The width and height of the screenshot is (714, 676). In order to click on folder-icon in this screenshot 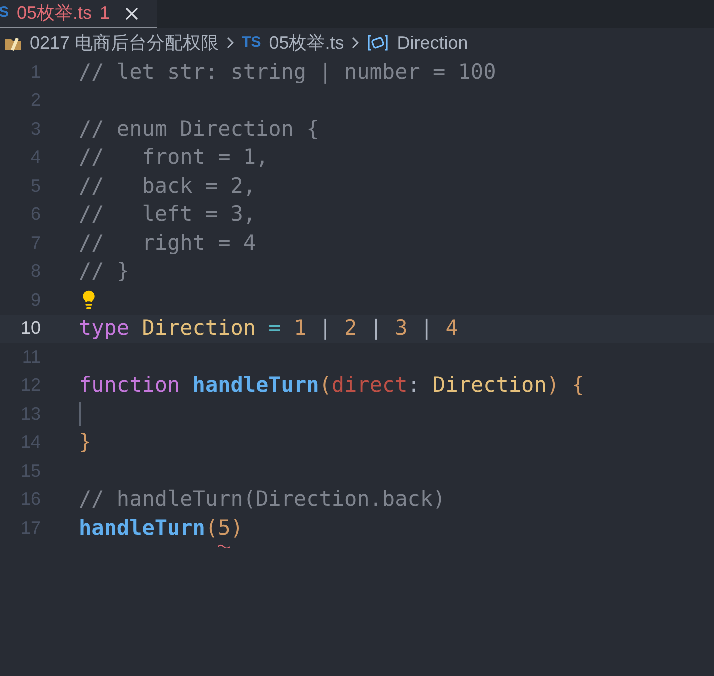, I will do `click(13, 43)`.